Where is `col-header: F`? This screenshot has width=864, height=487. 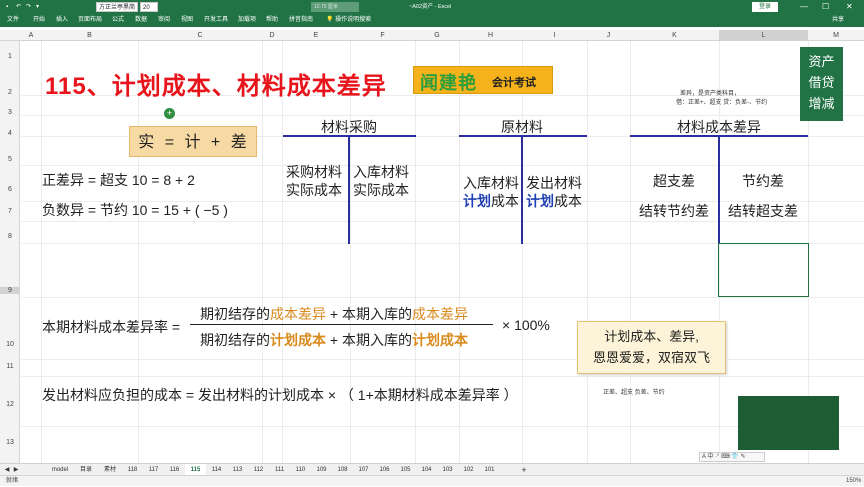
col-header: F is located at coordinates (382, 35).